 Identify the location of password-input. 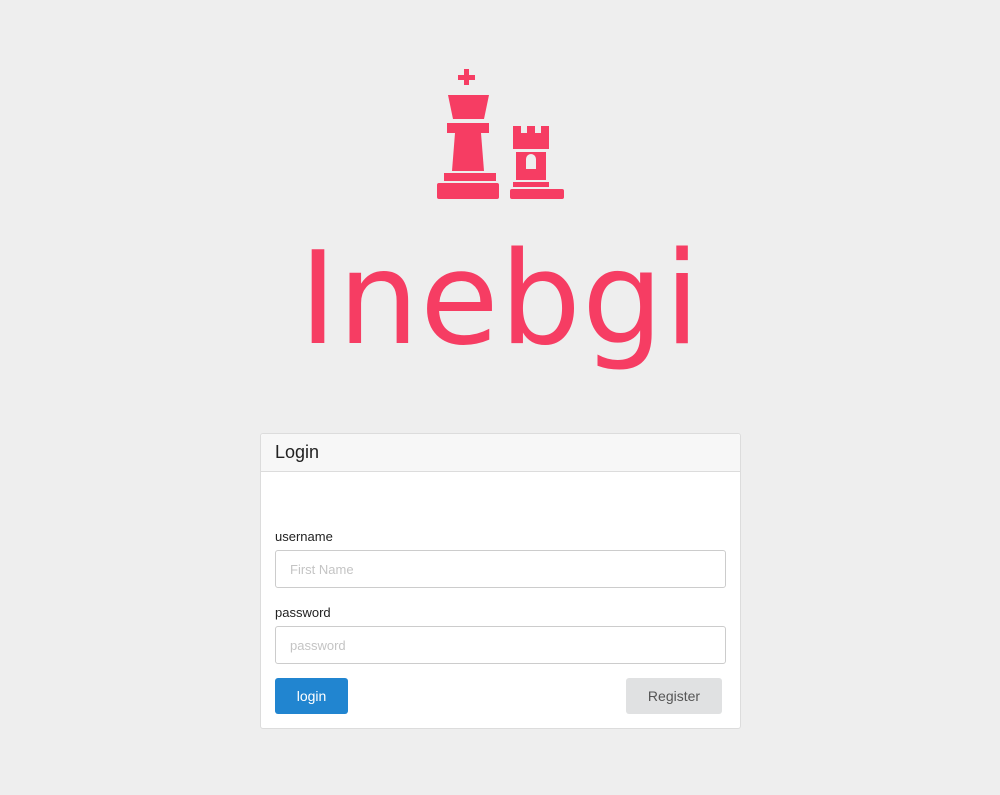
(500, 645).